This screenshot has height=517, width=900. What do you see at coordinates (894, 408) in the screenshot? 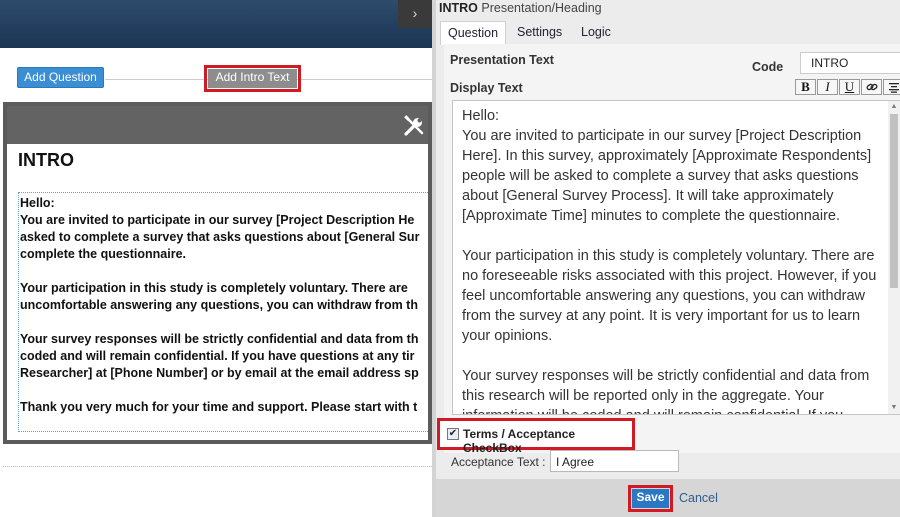
I see `scroll-down-arrow-icon: ▼` at bounding box center [894, 408].